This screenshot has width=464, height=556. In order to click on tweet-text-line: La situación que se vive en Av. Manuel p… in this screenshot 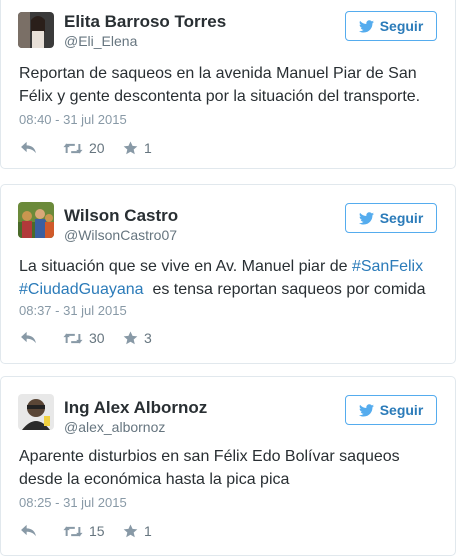, I will do `click(231, 266)`.